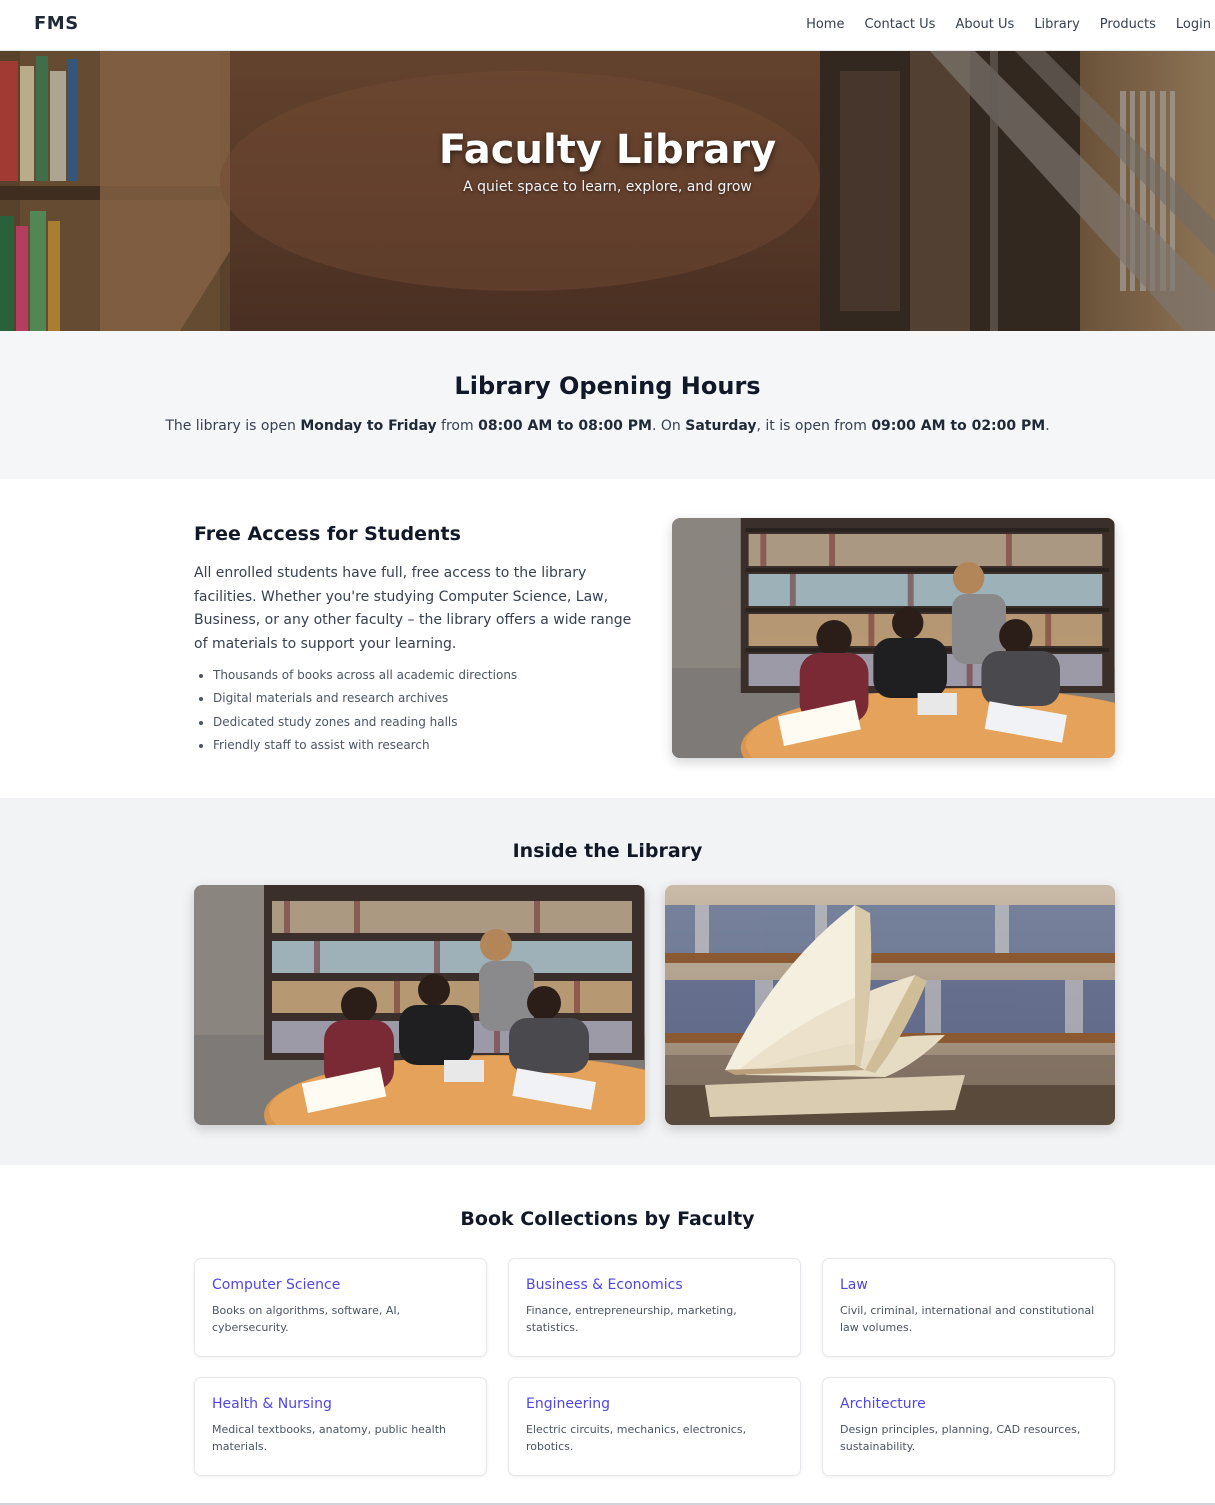 Image resolution: width=1215 pixels, height=1505 pixels. Describe the element at coordinates (607, 1219) in the screenshot. I see `book-collections-title: Book Collections by Faculty` at that location.